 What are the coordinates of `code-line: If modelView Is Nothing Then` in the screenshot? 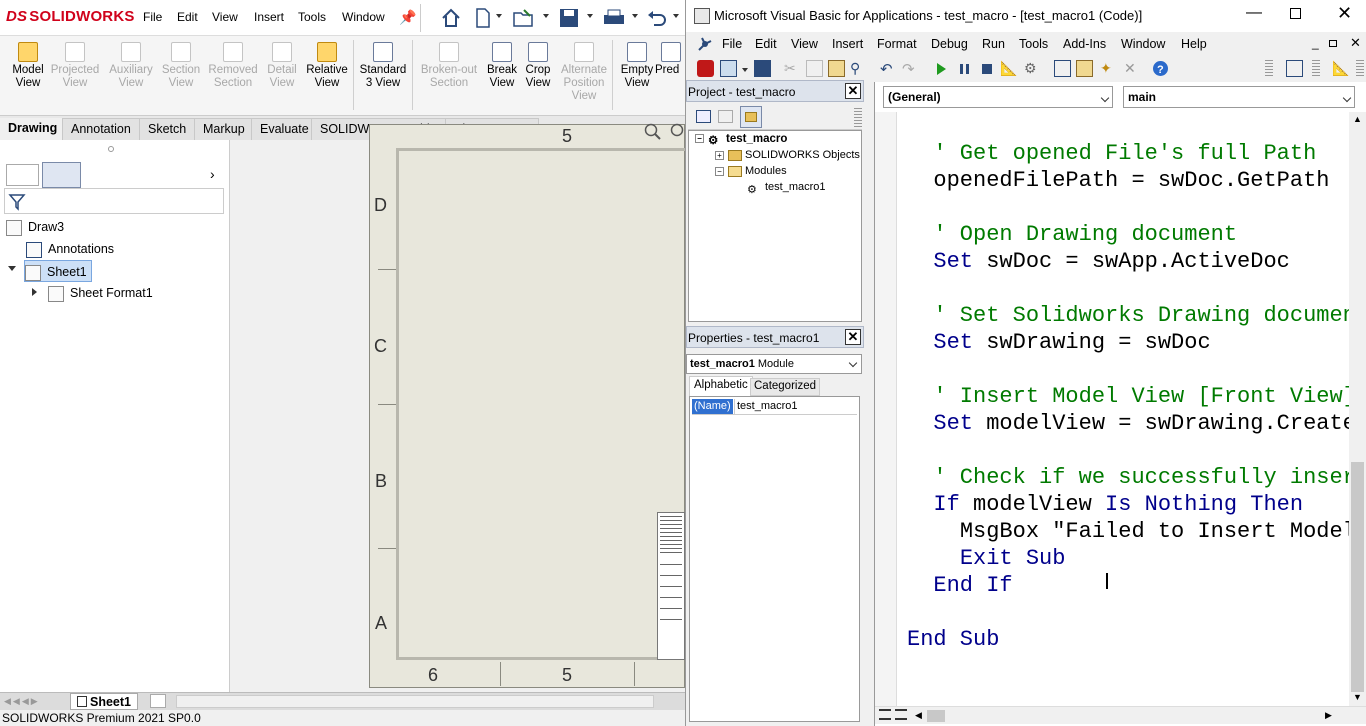 It's located at (1105, 504).